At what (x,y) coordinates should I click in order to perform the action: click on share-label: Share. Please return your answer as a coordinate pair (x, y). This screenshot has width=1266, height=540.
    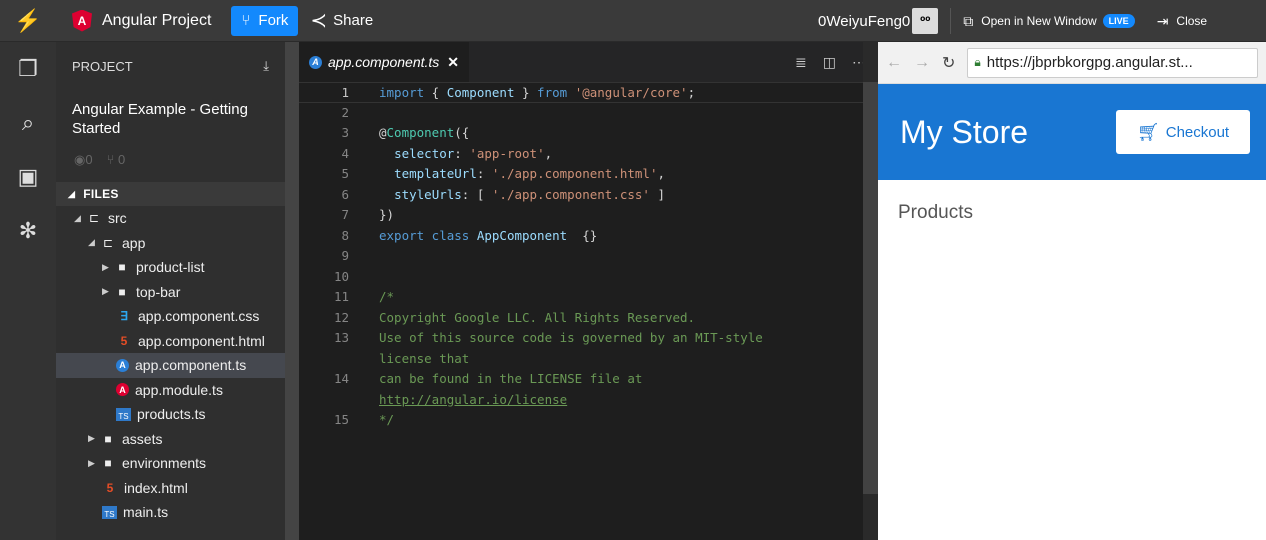
    Looking at the image, I should click on (353, 20).